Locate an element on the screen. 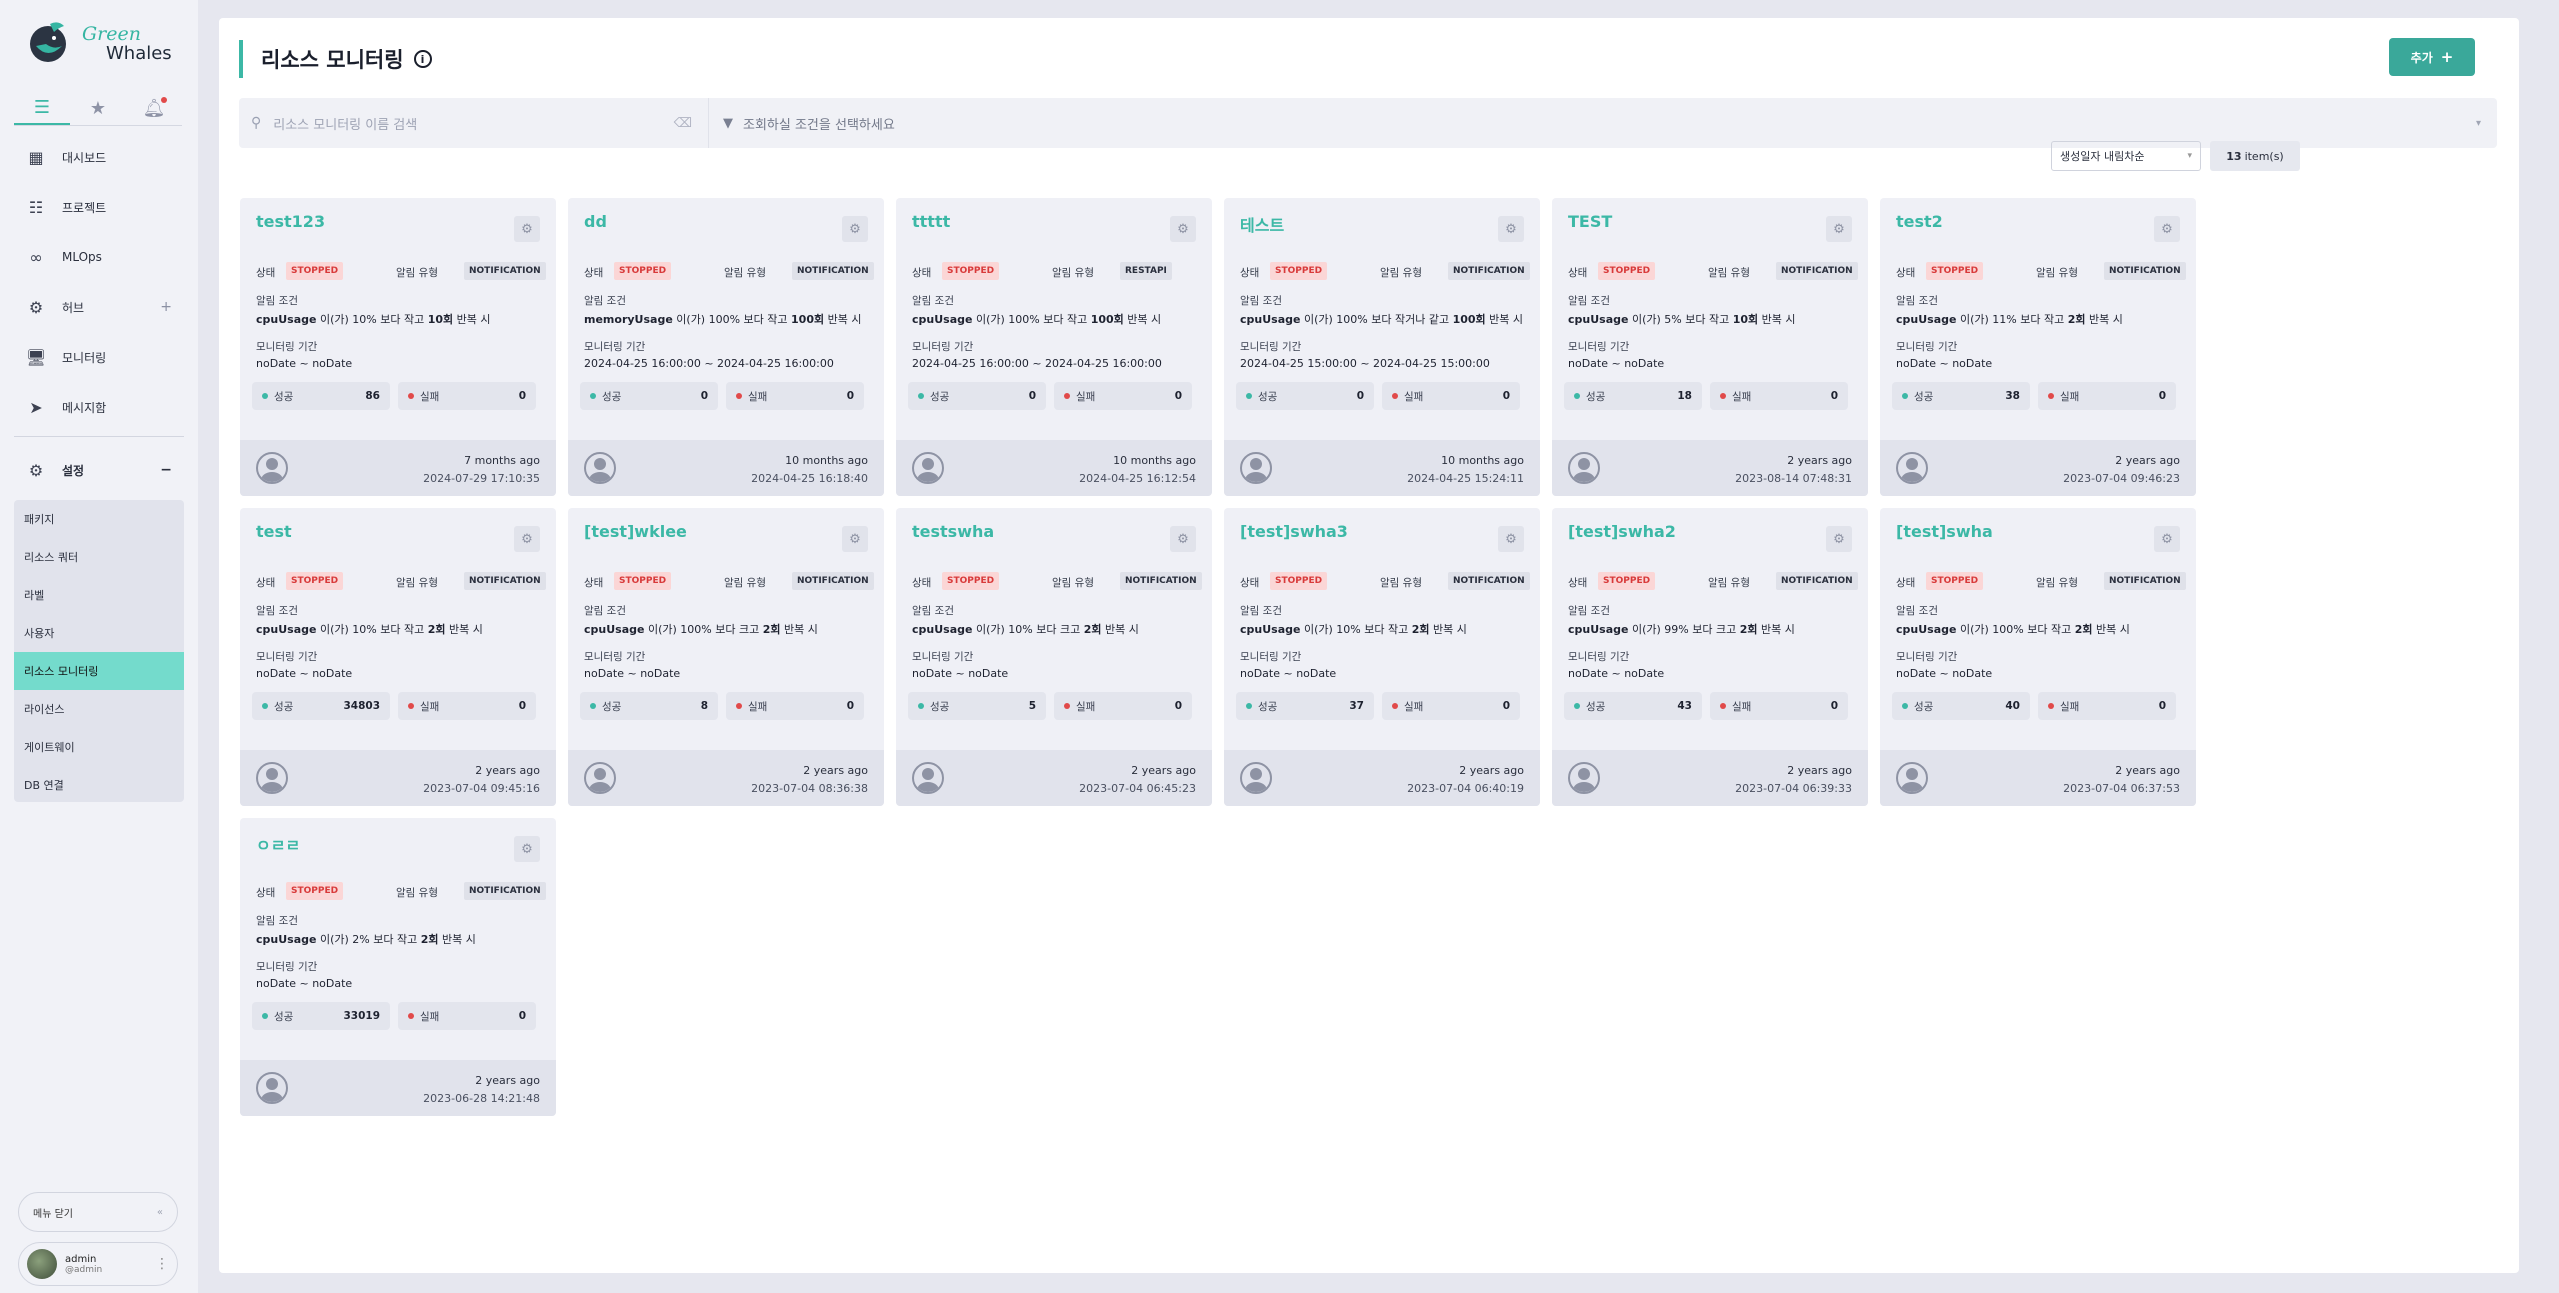 The width and height of the screenshot is (2559, 1293). status-badge: STOPPED is located at coordinates (315, 271).